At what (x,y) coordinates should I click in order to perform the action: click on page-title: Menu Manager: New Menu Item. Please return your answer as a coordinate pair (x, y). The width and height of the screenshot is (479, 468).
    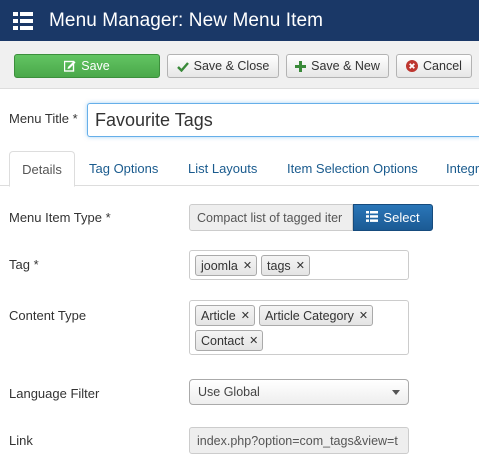
    Looking at the image, I should click on (186, 20).